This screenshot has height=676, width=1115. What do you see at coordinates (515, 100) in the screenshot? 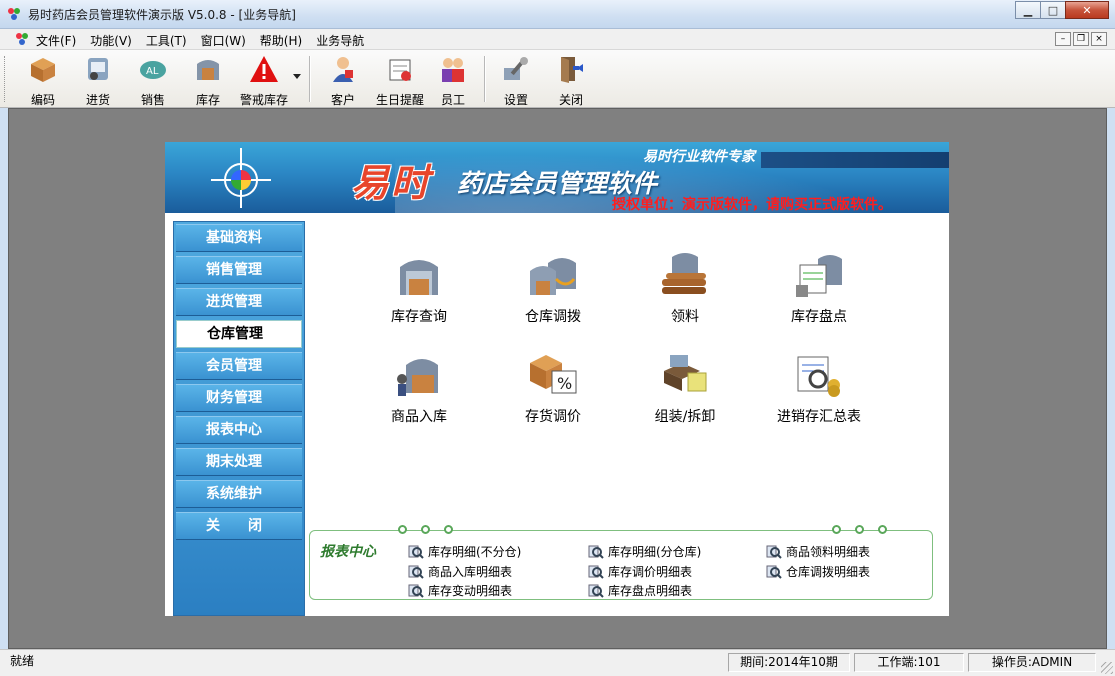
I see `toolbar-settings-label: 设置` at bounding box center [515, 100].